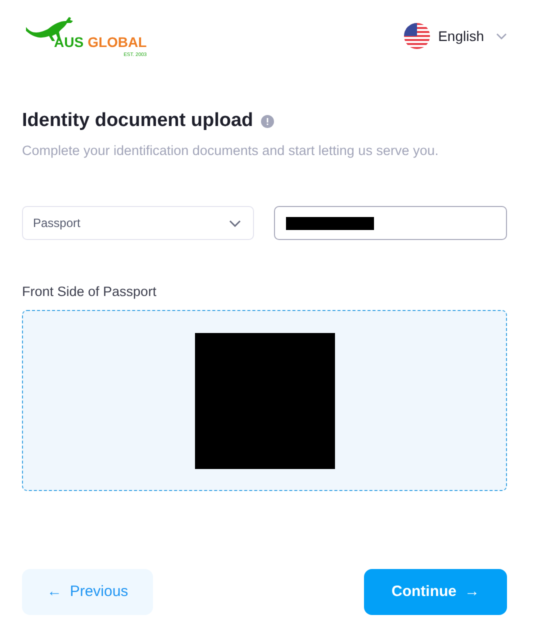  What do you see at coordinates (90, 292) in the screenshot?
I see `upload-label: Front Side of Passport` at bounding box center [90, 292].